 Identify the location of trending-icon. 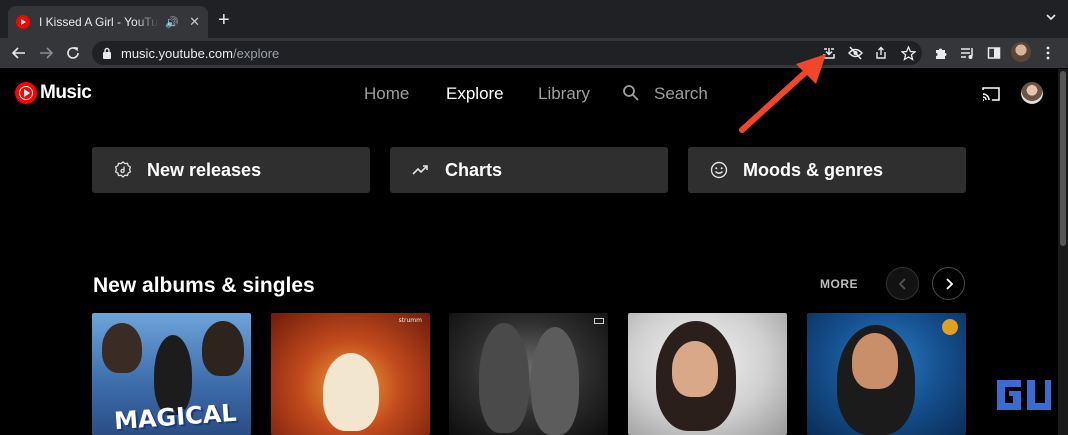
(421, 170).